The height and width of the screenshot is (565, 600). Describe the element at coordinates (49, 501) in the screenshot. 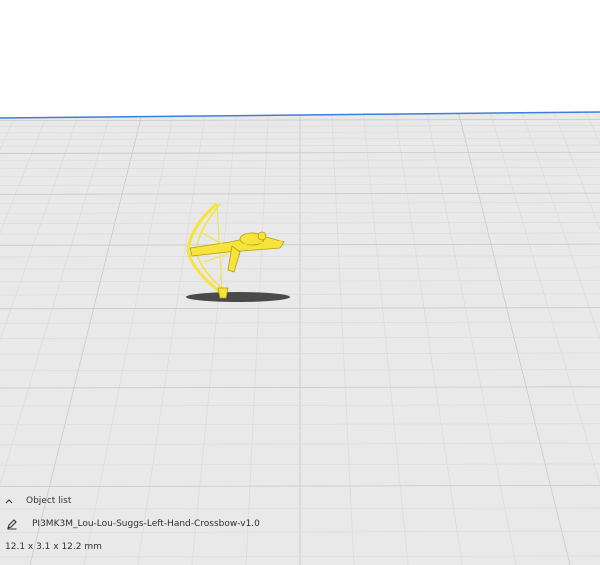

I see `object-list-label: Object list` at that location.